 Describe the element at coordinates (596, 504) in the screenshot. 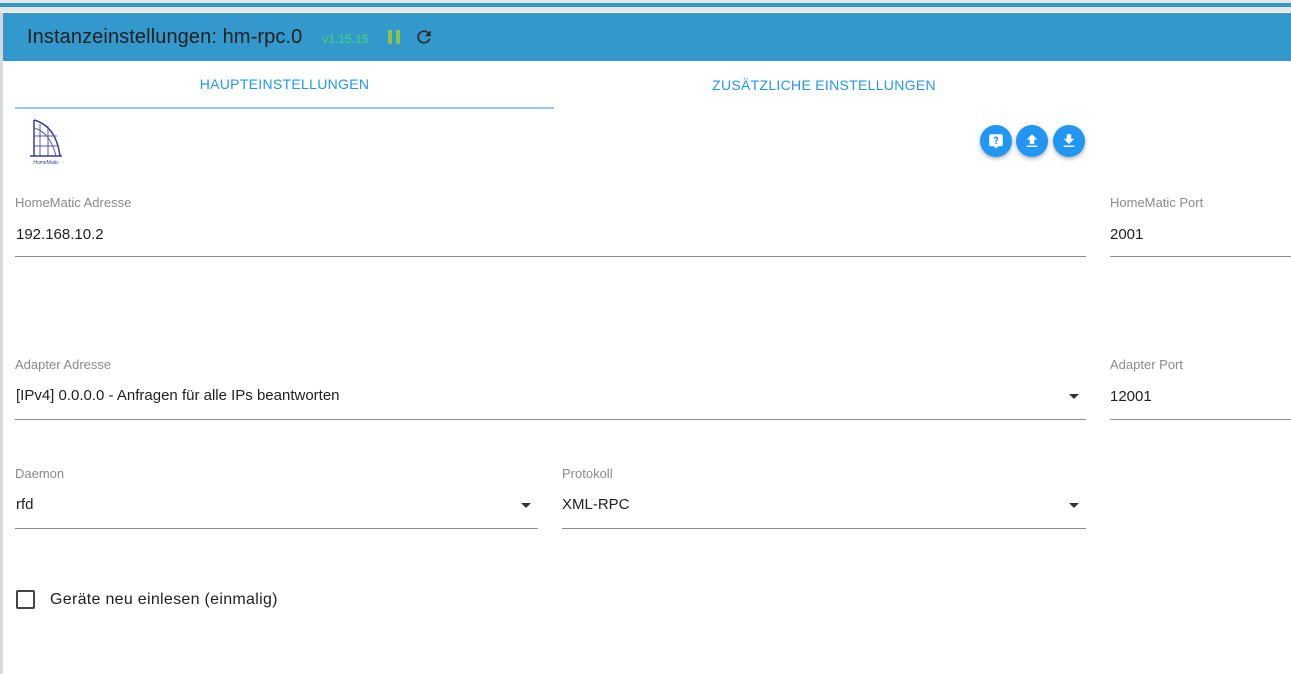

I see `protocol-value: XML-RPC` at that location.